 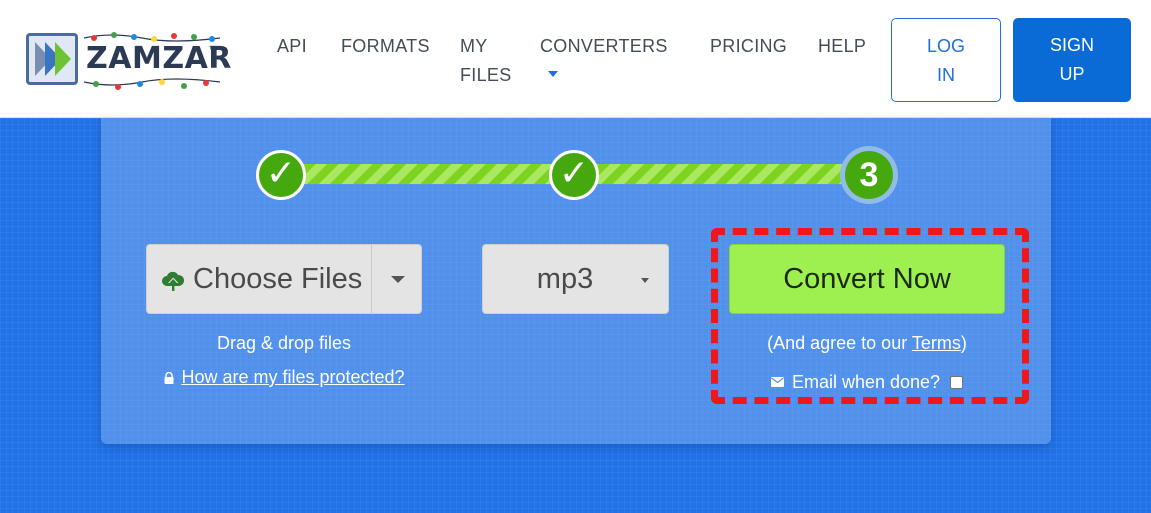 I want to click on signup-label-line2: UP, so click(x=1072, y=74).